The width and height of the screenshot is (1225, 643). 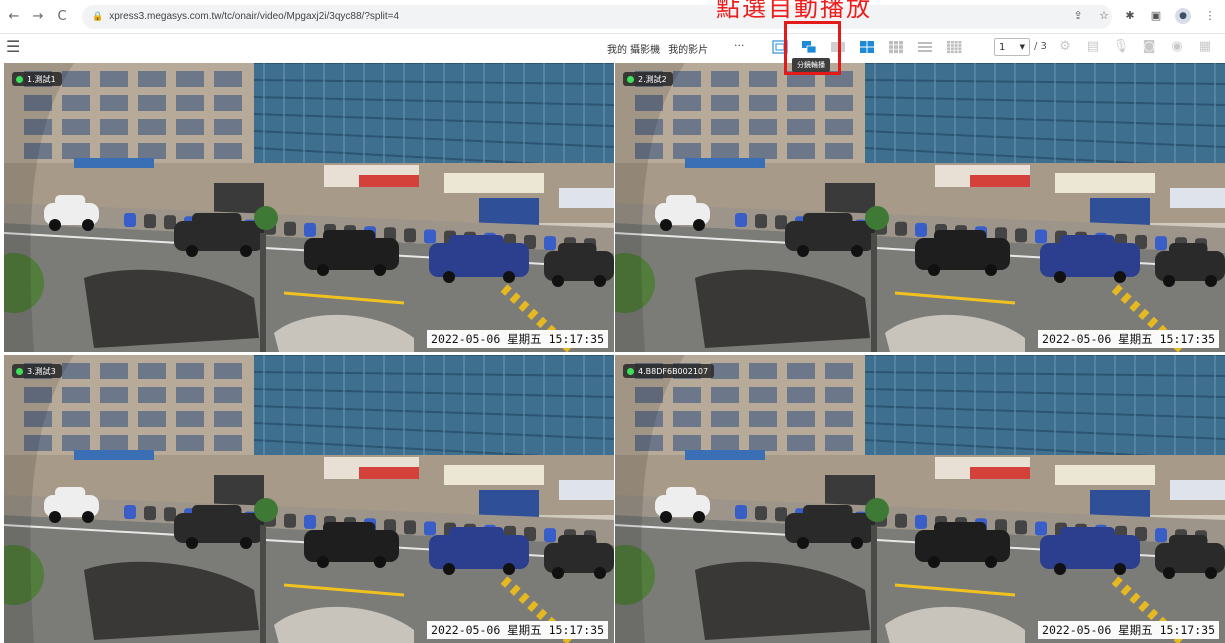 I want to click on calendar-icon: ▦, so click(x=1205, y=47).